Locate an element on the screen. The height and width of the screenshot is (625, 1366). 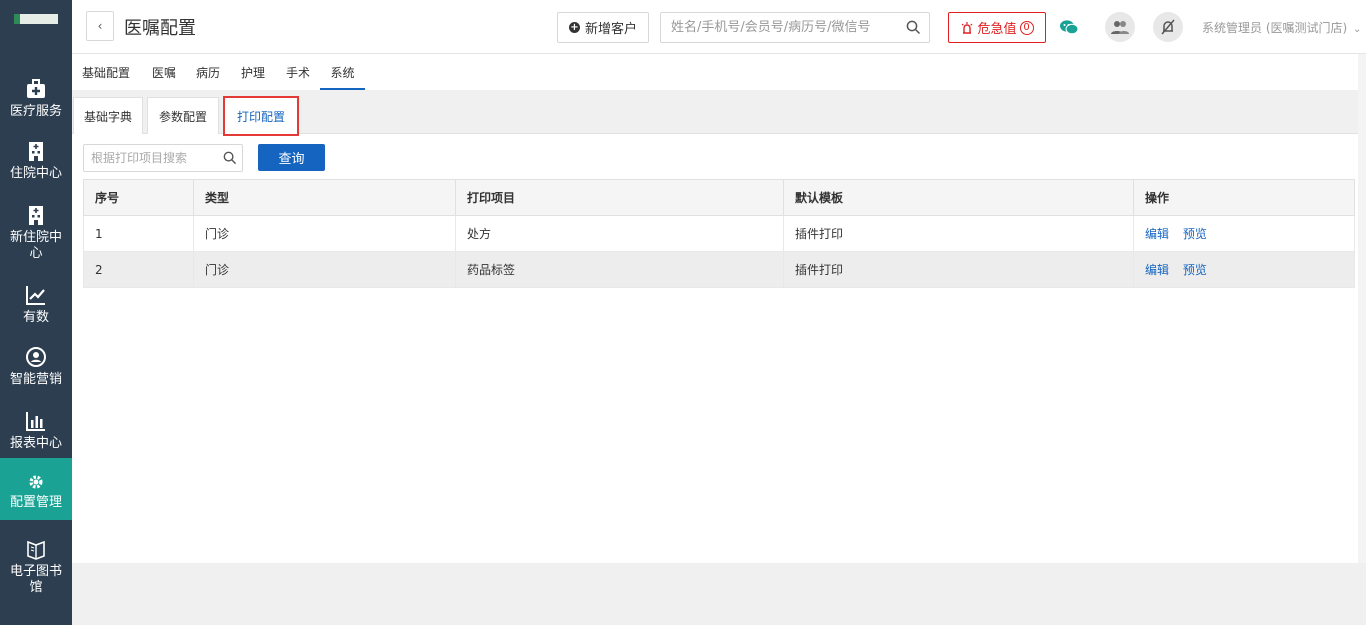
sidebar-item-data: 有数 is located at coordinates (36, 307).